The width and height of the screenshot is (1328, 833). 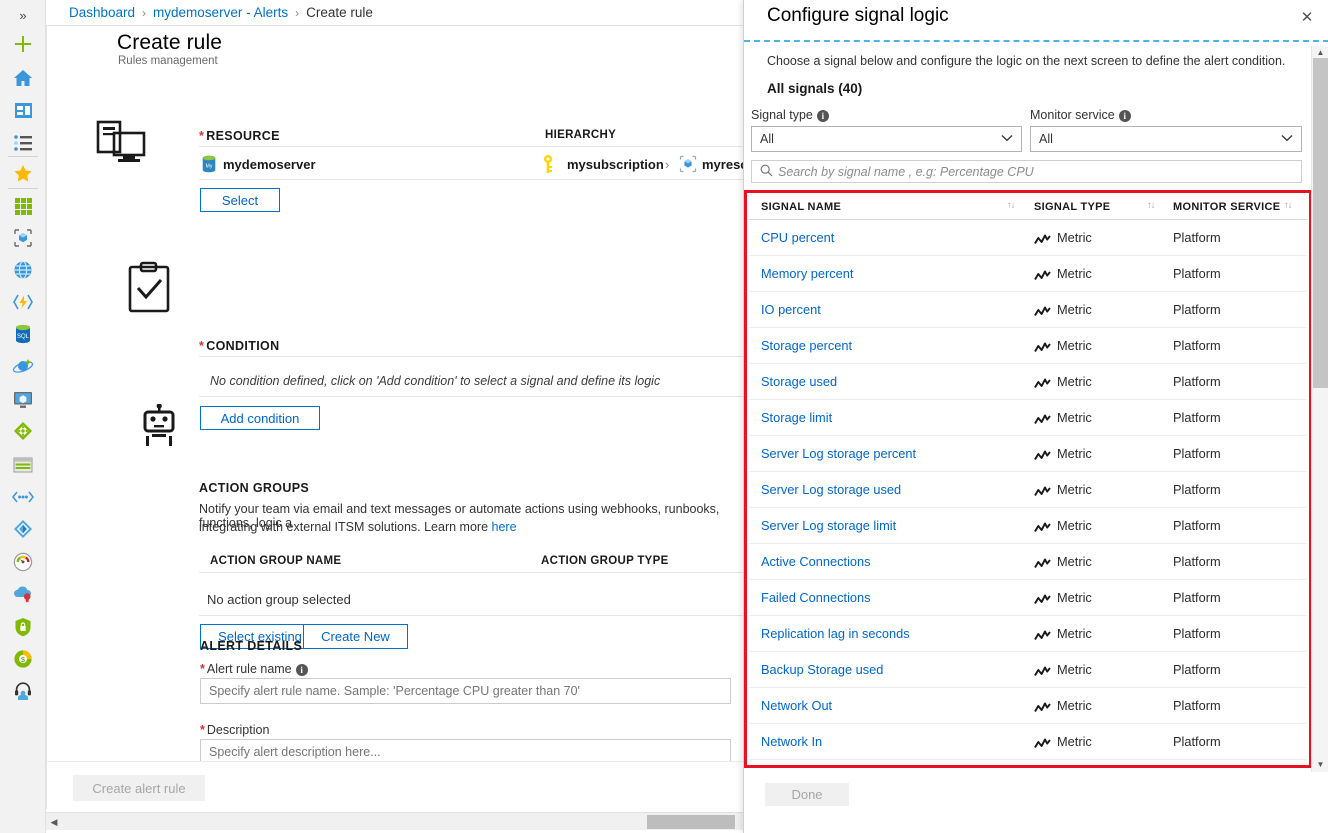 I want to click on table-row: Storage limit Metric Platform, so click(x=1028, y=418).